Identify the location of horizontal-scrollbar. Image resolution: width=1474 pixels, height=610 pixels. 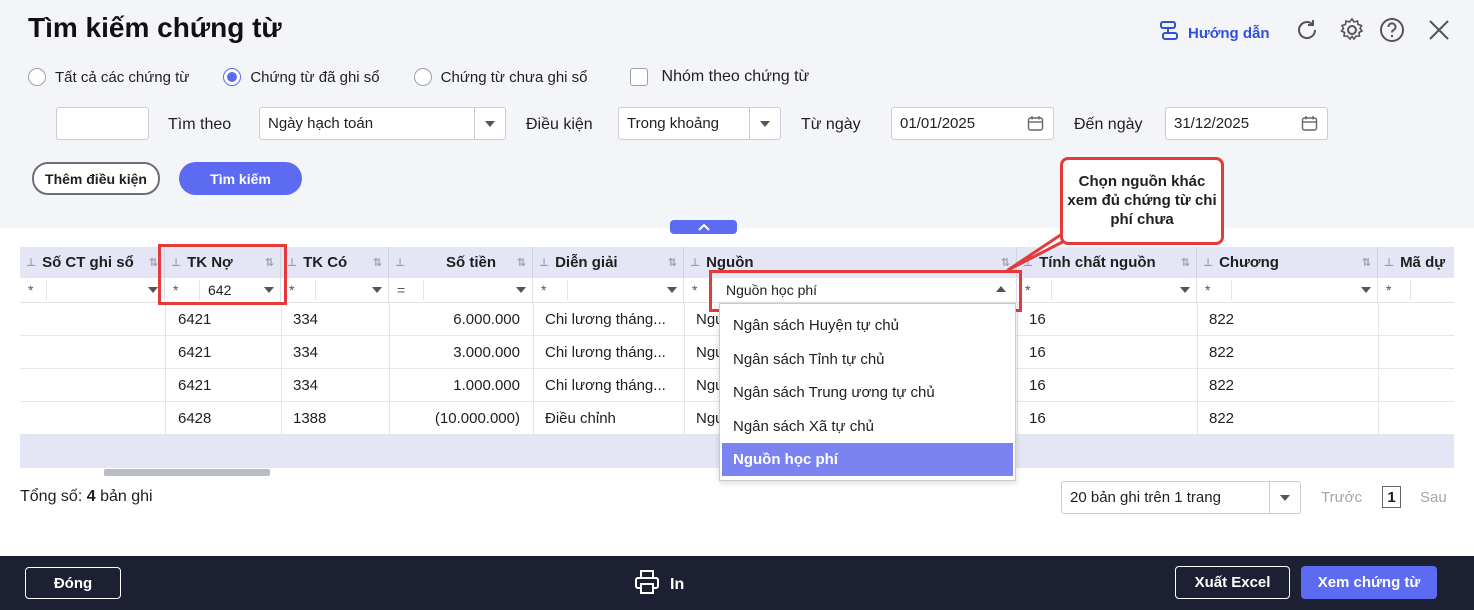
(187, 472).